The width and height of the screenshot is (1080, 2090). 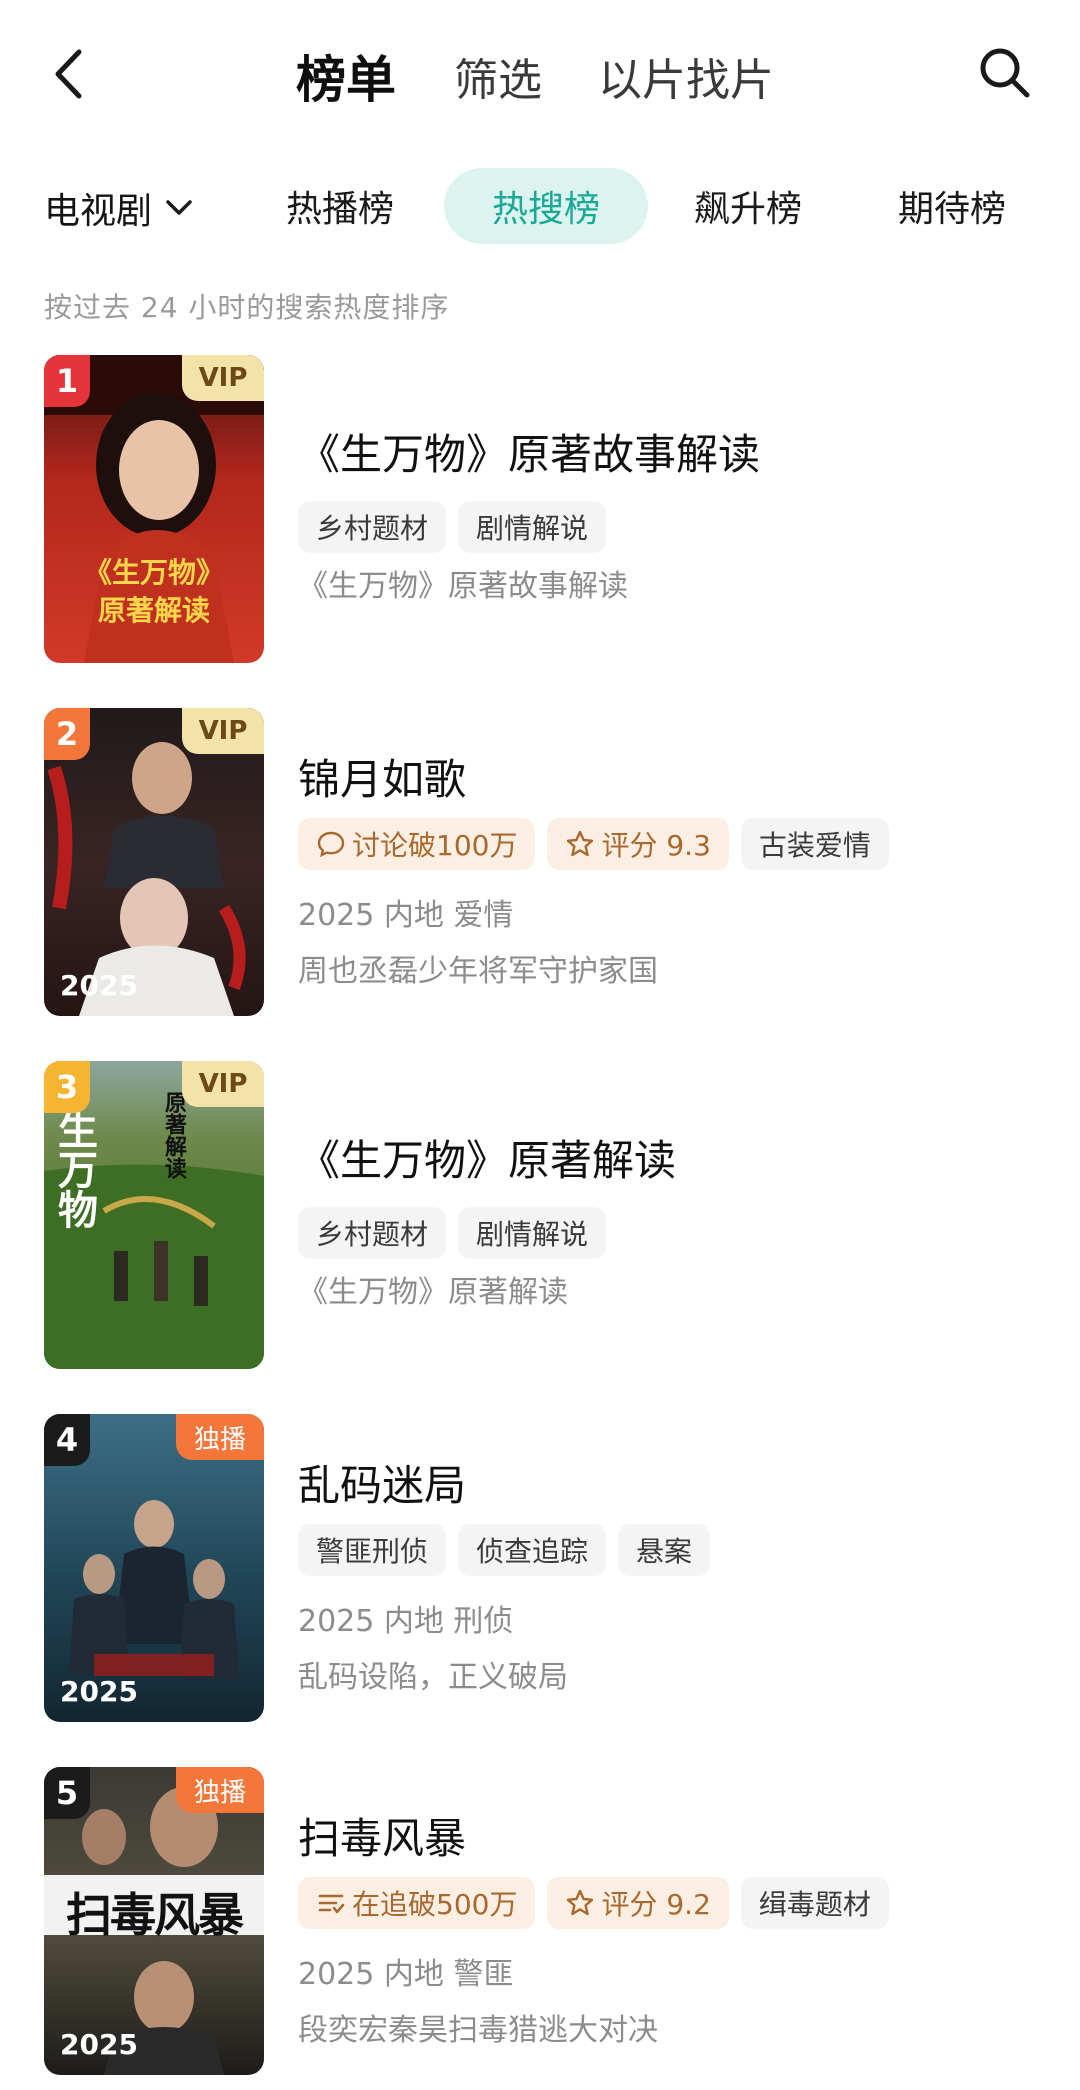 What do you see at coordinates (406, 915) in the screenshot?
I see `item-meta: 2025 内地 爱情` at bounding box center [406, 915].